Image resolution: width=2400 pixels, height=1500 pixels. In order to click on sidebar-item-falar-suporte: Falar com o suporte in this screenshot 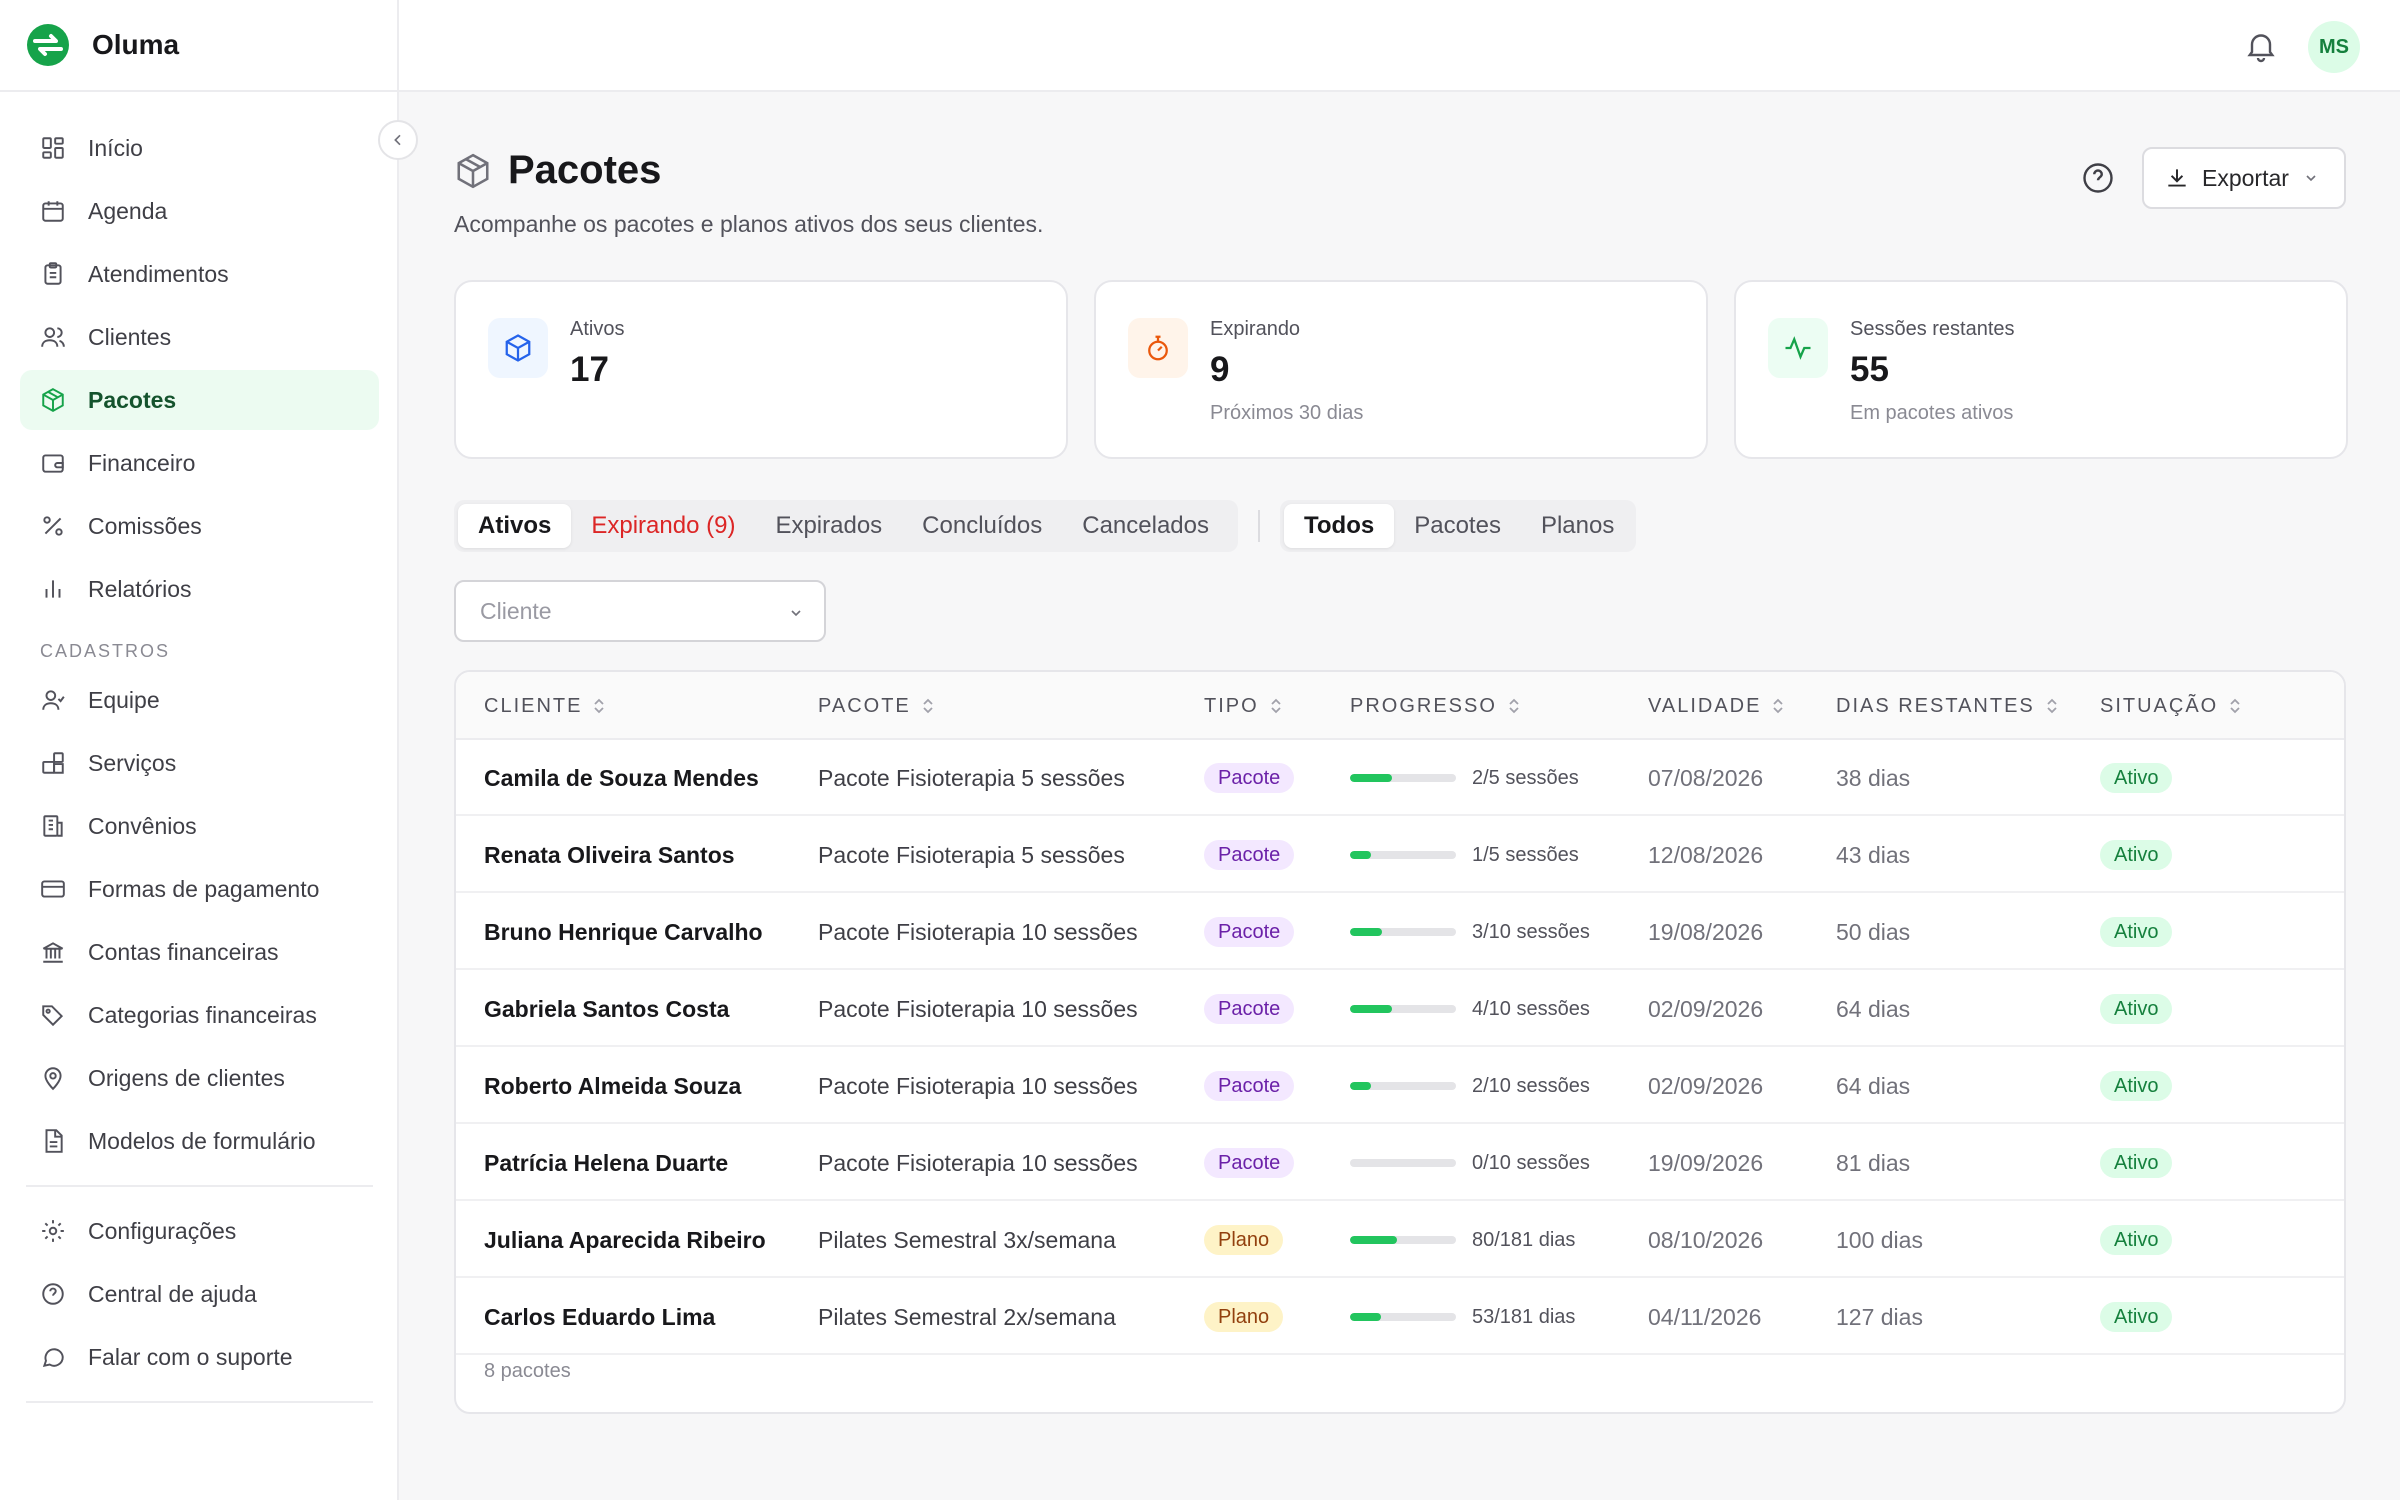, I will do `click(199, 1357)`.